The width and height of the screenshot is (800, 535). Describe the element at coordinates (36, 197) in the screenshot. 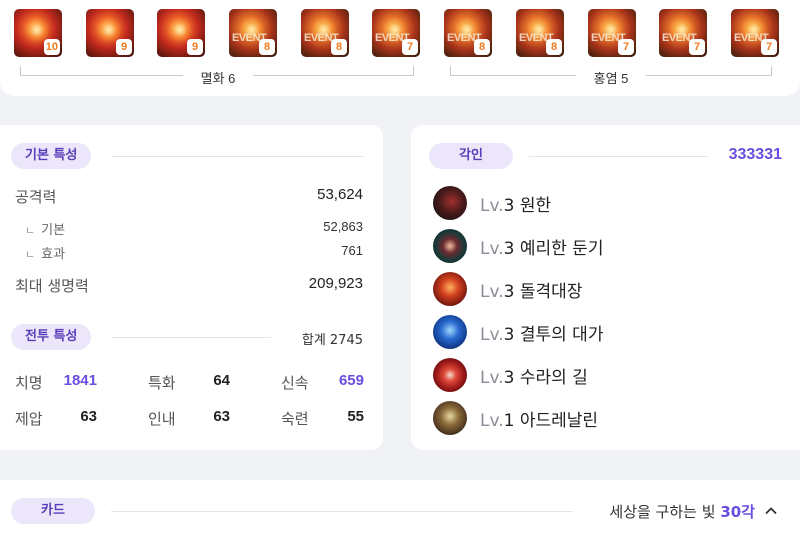

I see `attack-label: 공격력` at that location.